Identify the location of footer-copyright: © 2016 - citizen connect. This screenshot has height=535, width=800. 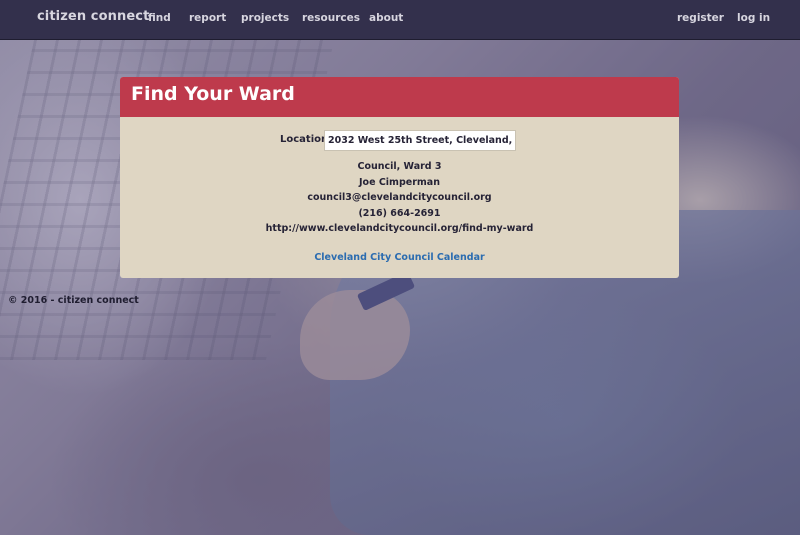
(73, 300).